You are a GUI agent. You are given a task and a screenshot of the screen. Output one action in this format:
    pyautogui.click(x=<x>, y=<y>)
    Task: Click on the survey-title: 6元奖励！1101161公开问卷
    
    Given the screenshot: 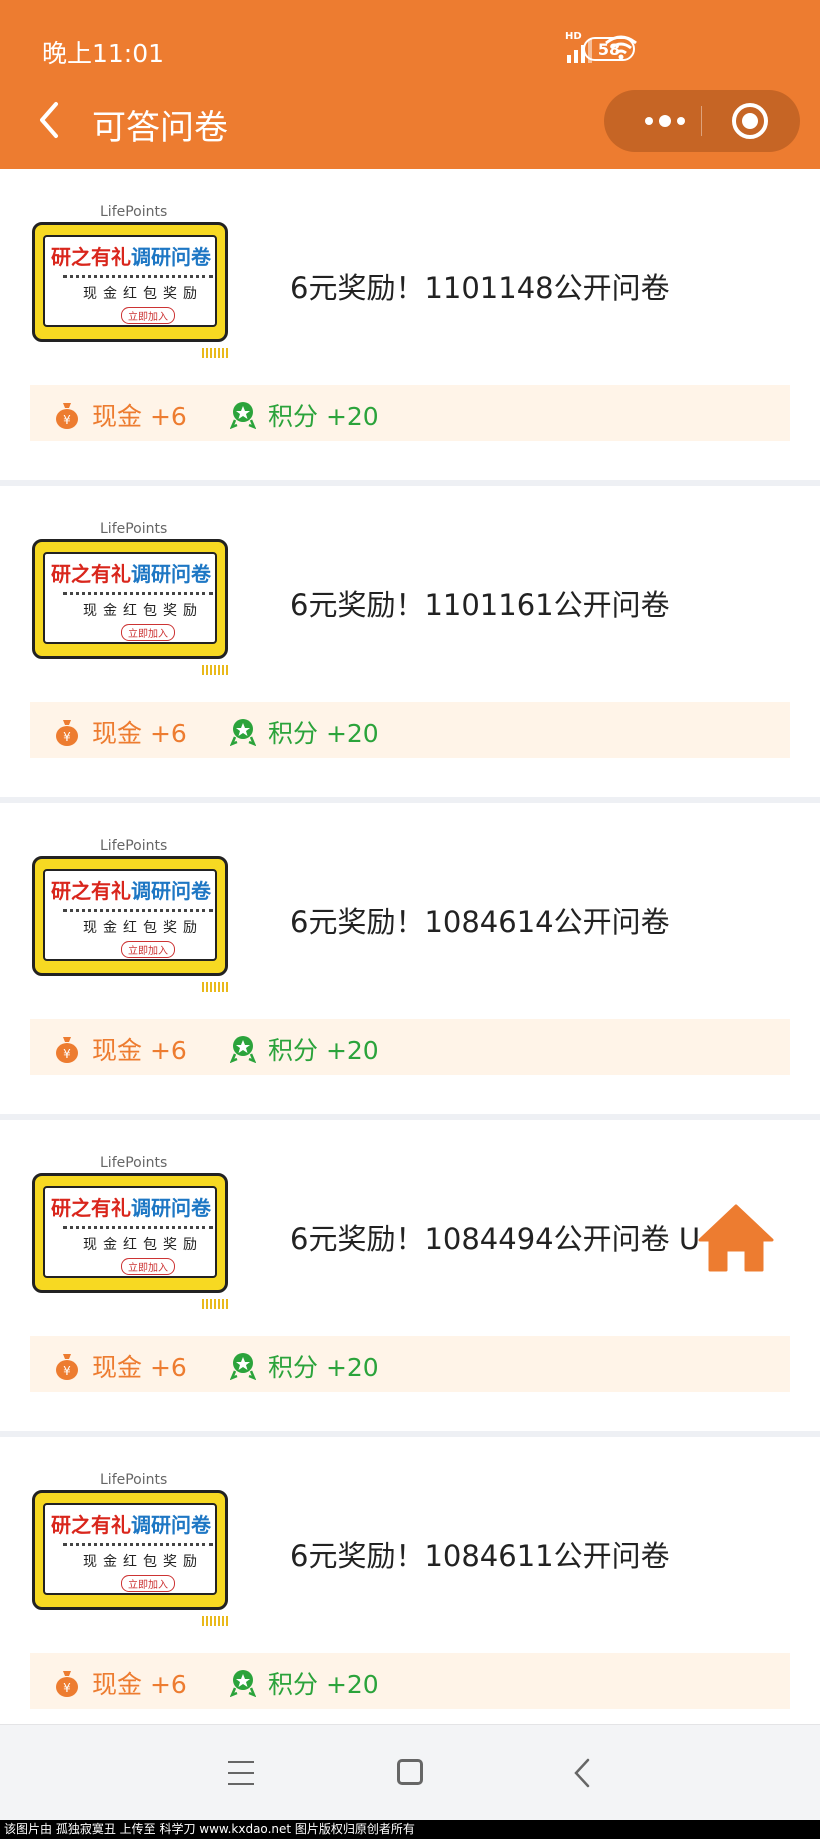 What is the action you would take?
    pyautogui.click(x=480, y=605)
    